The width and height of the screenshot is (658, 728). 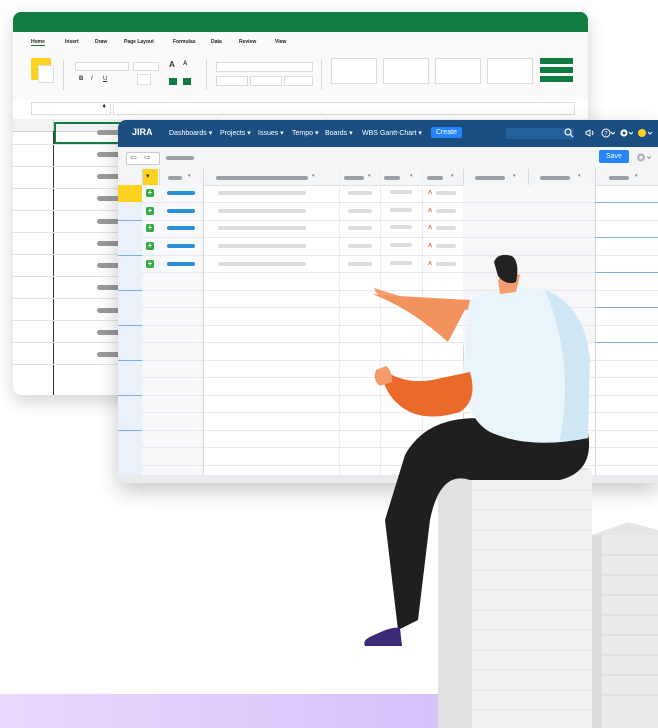 What do you see at coordinates (515, 590) in the screenshot?
I see `paper-stack-seat` at bounding box center [515, 590].